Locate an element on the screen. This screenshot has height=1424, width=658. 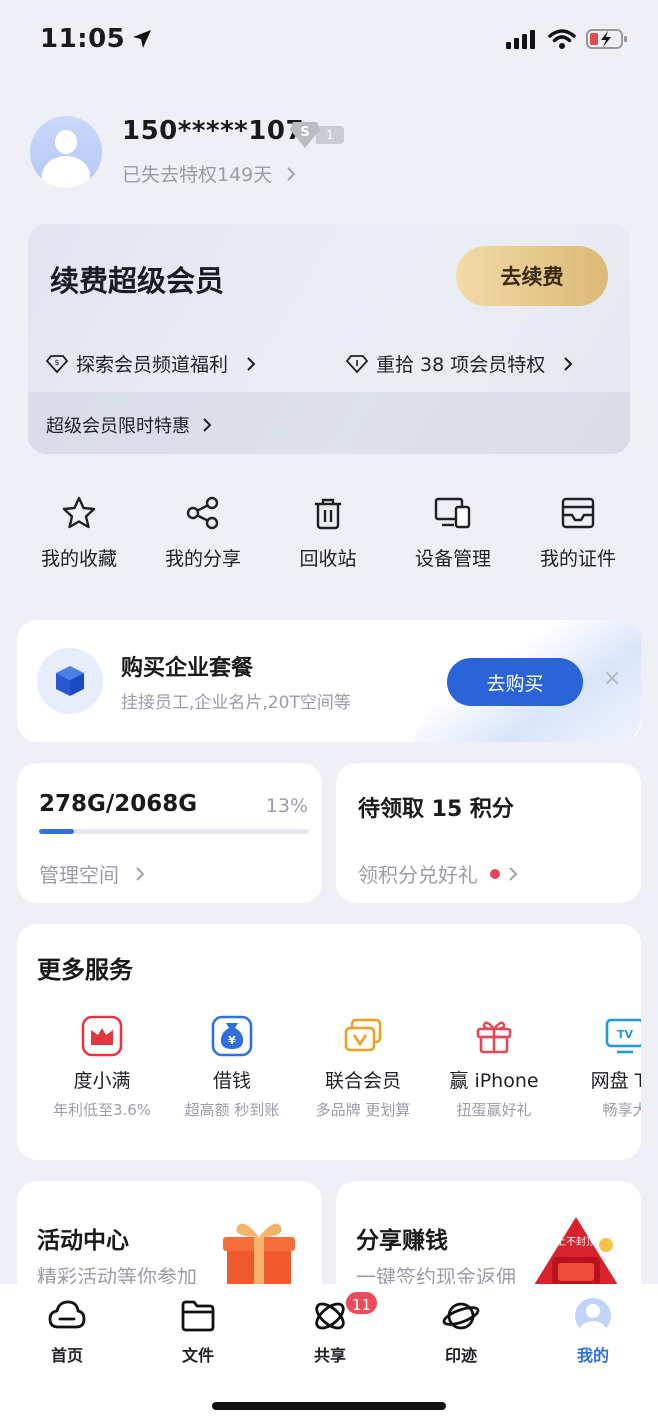
status-indicators is located at coordinates (567, 39).